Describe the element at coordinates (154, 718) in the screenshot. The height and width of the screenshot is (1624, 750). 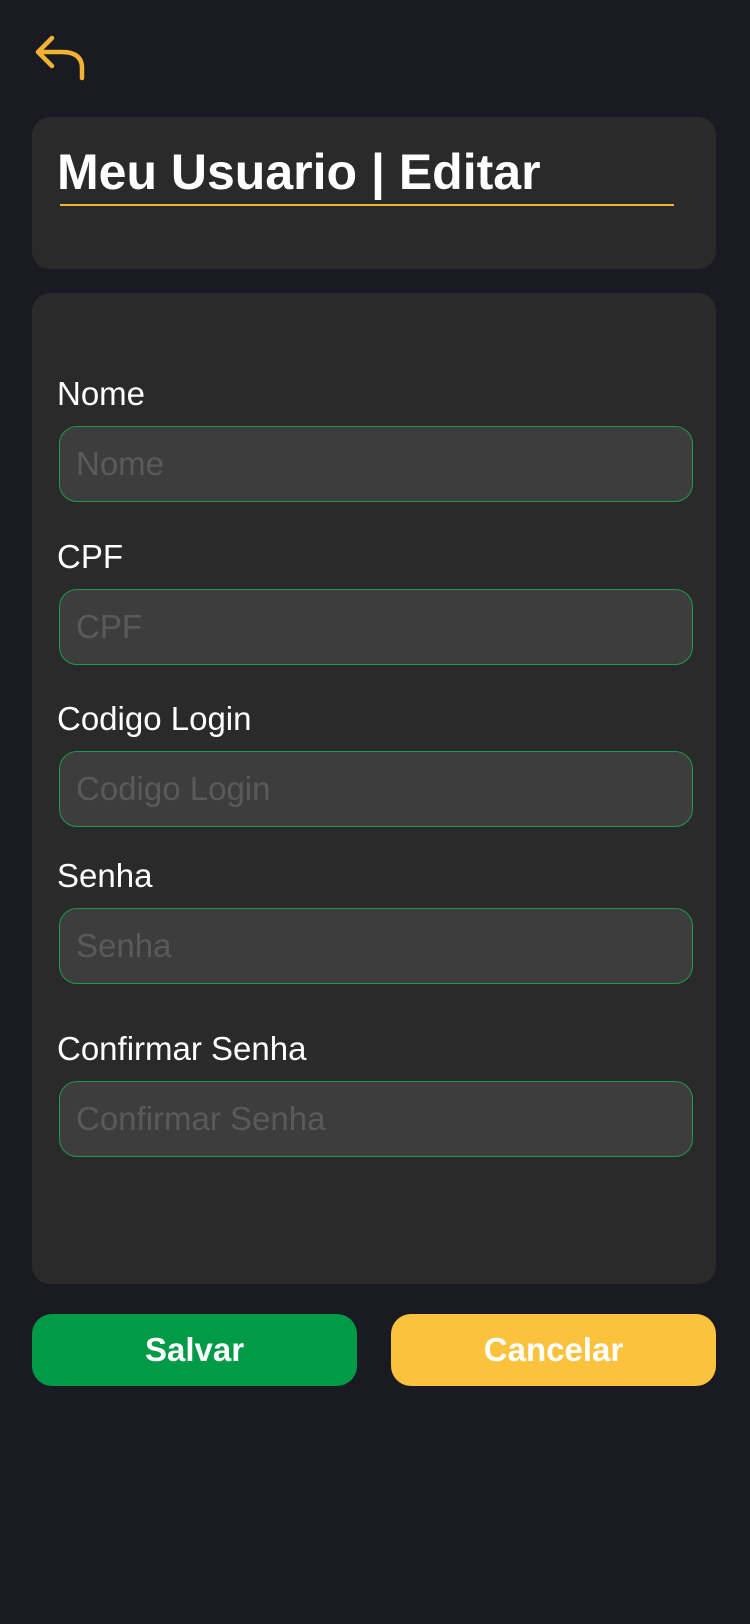
I see `codigo-login-label: Codigo Login` at that location.